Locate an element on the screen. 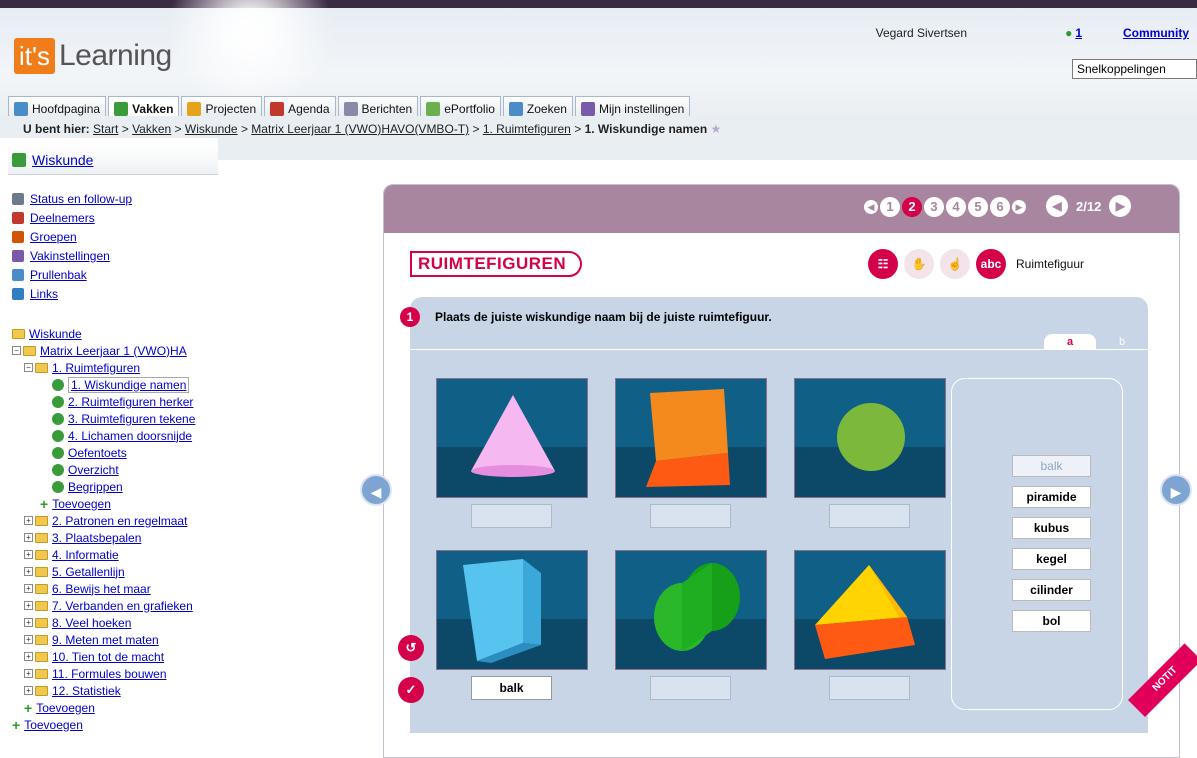 The height and width of the screenshot is (758, 1197). tree-page: Overzicht is located at coordinates (115, 469).